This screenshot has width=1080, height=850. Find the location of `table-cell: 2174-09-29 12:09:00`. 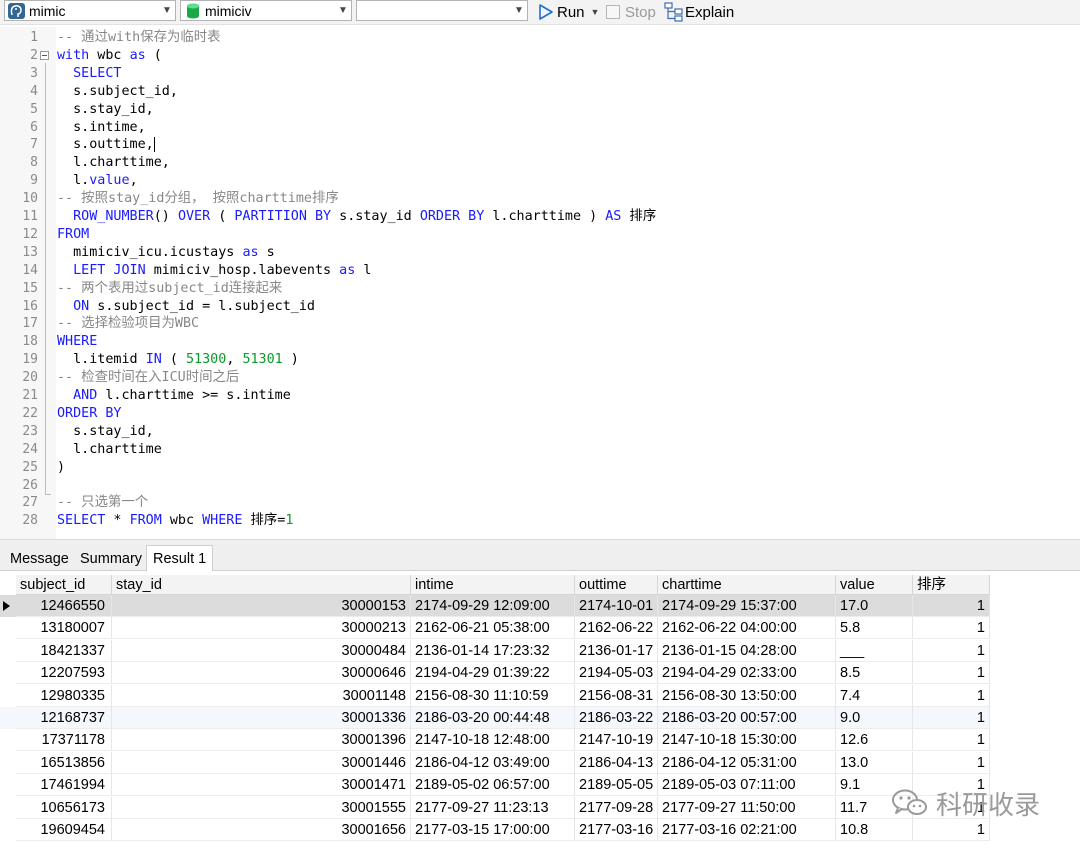

table-cell: 2174-09-29 12:09:00 is located at coordinates (493, 606).